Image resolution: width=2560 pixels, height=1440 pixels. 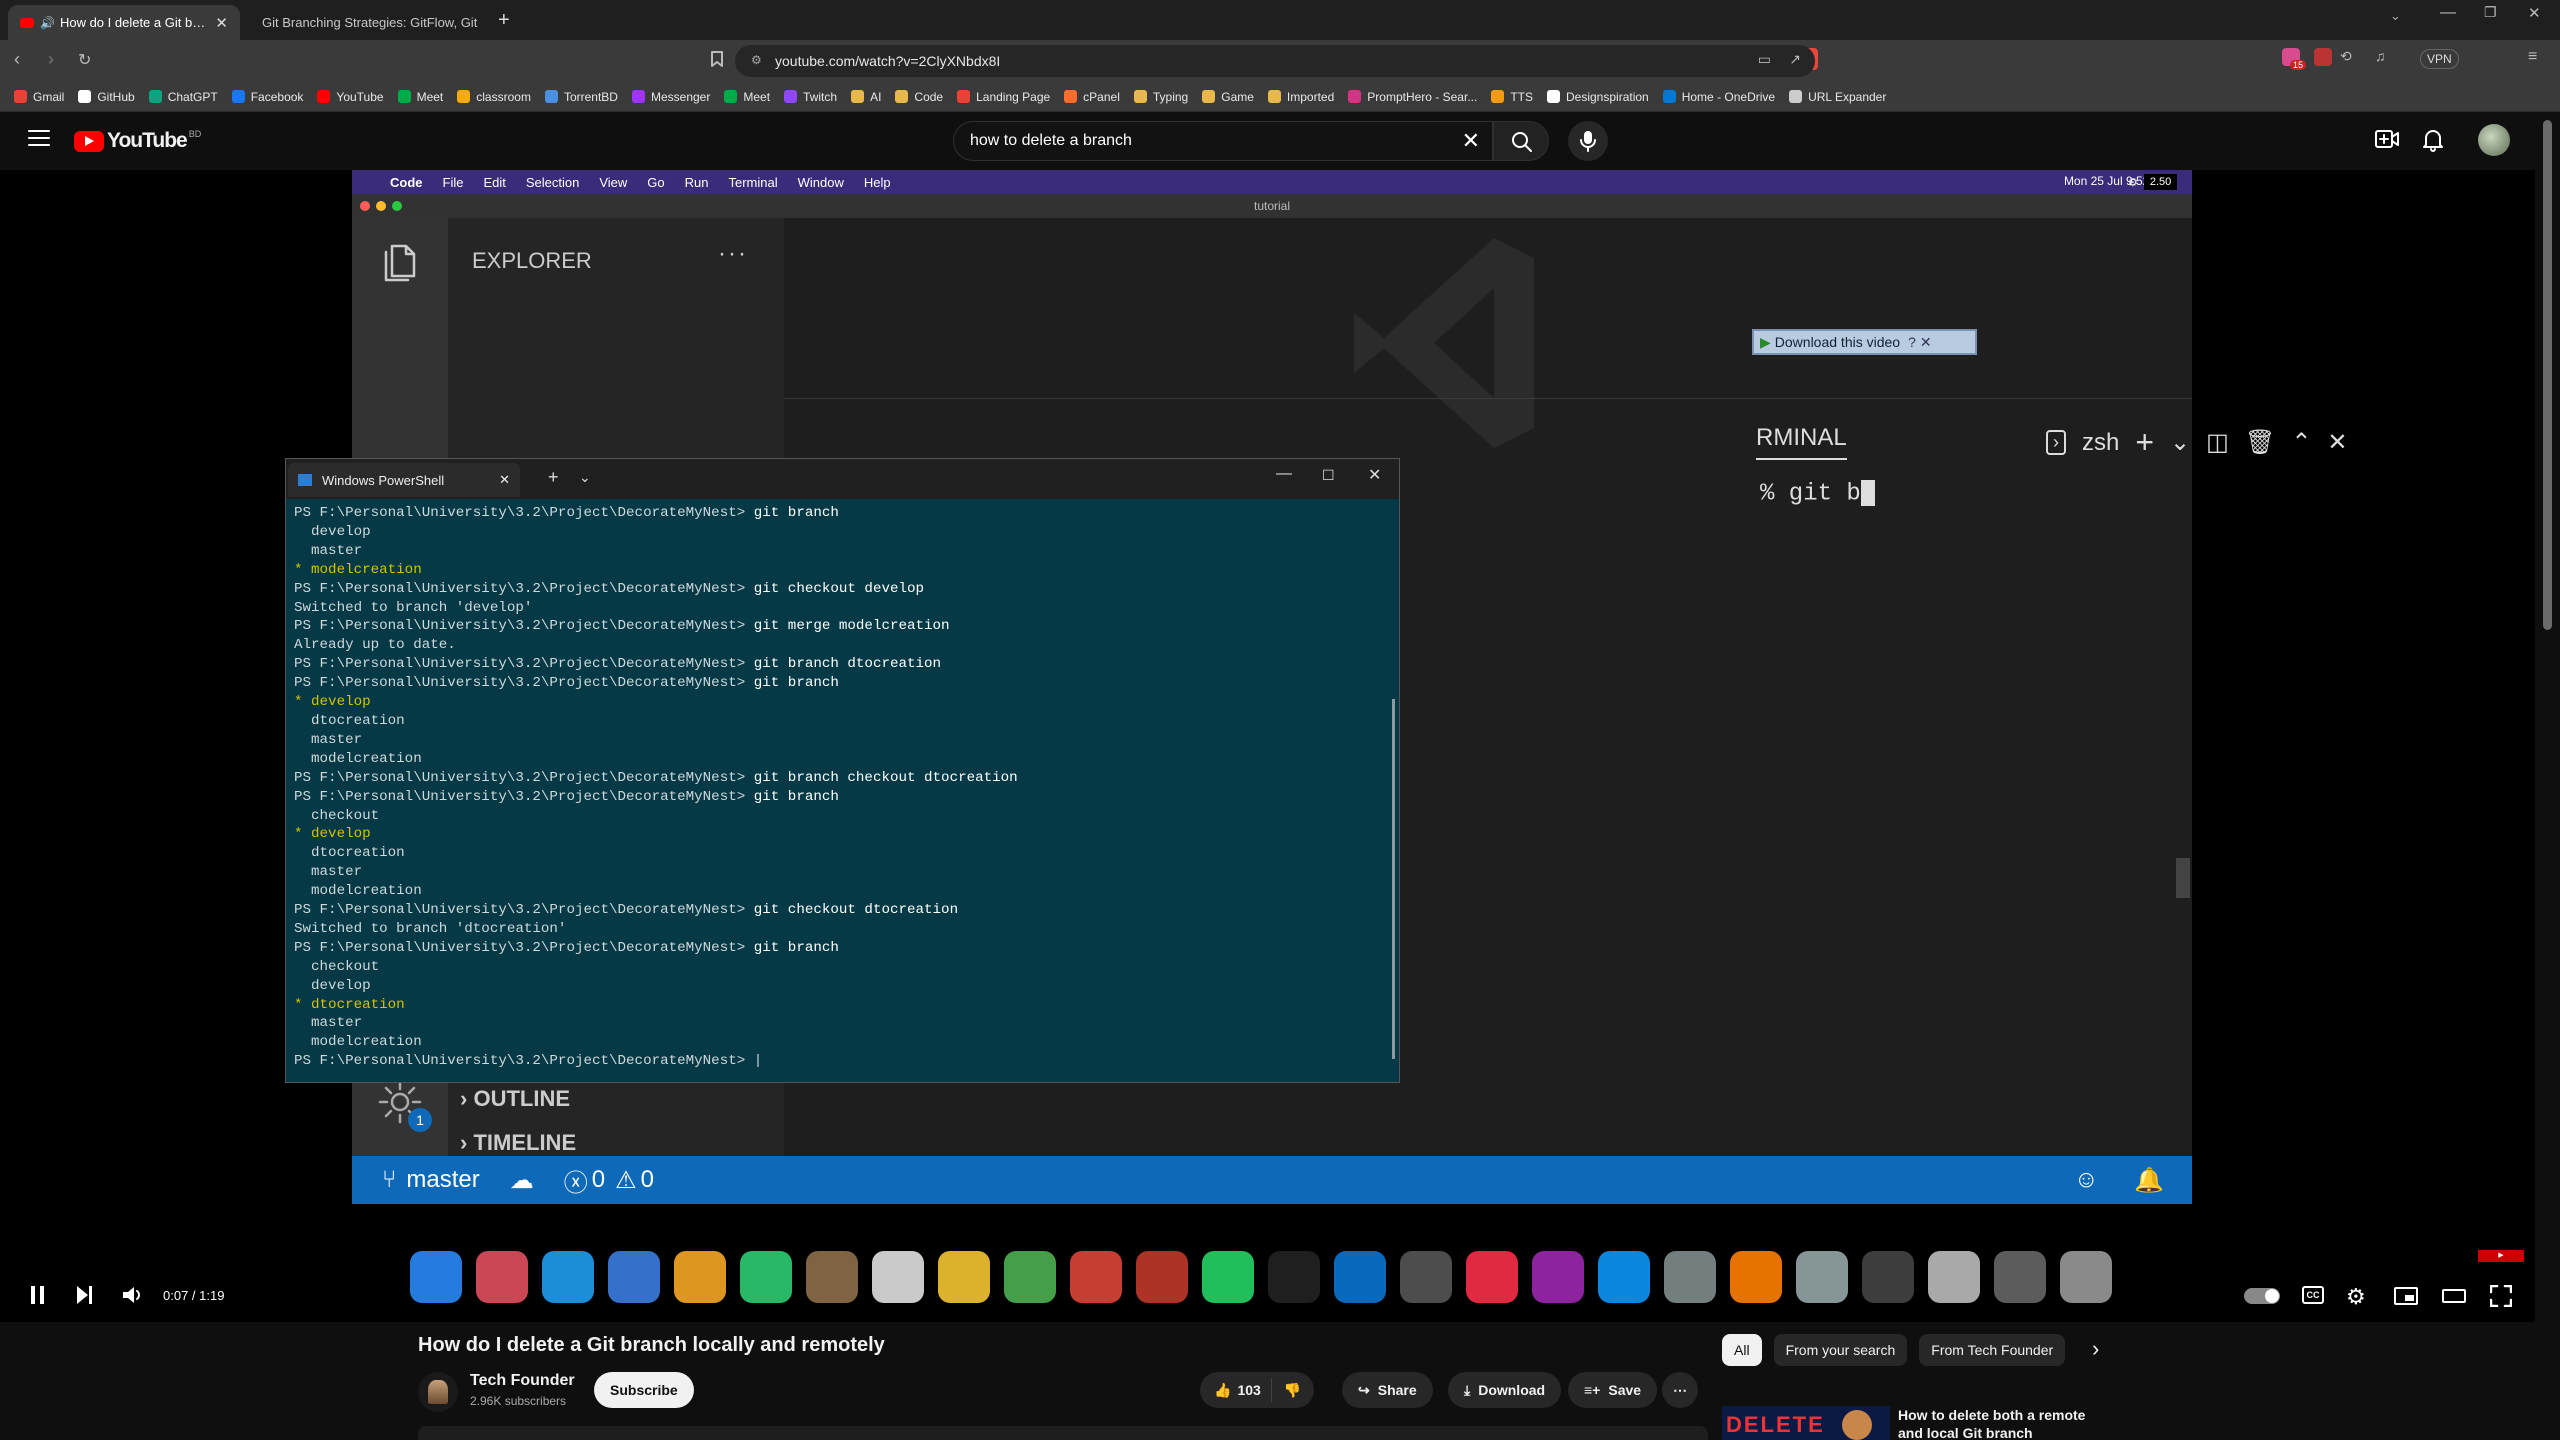 What do you see at coordinates (1387, 1390) in the screenshot?
I see `share-button: ↪ Share` at bounding box center [1387, 1390].